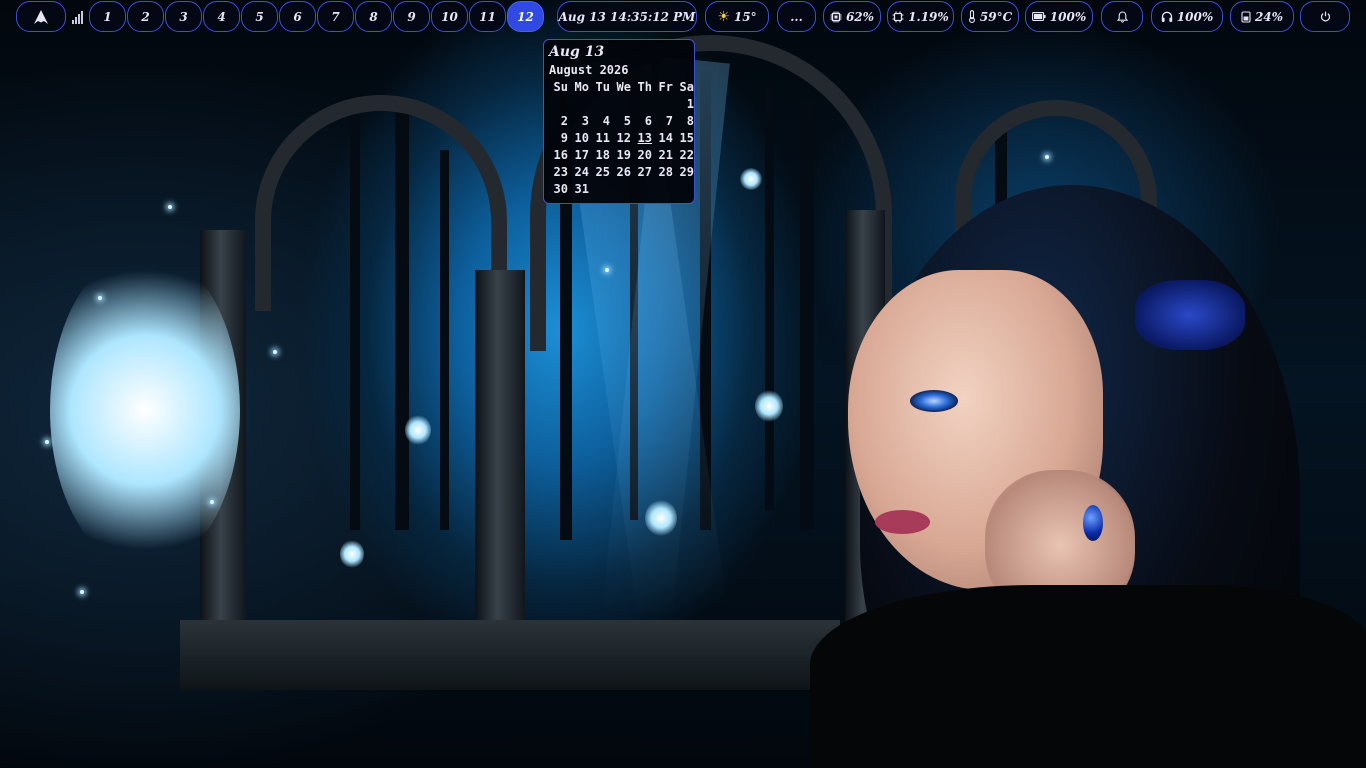 The height and width of the screenshot is (768, 1366). I want to click on memory-chip-icon, so click(836, 16).